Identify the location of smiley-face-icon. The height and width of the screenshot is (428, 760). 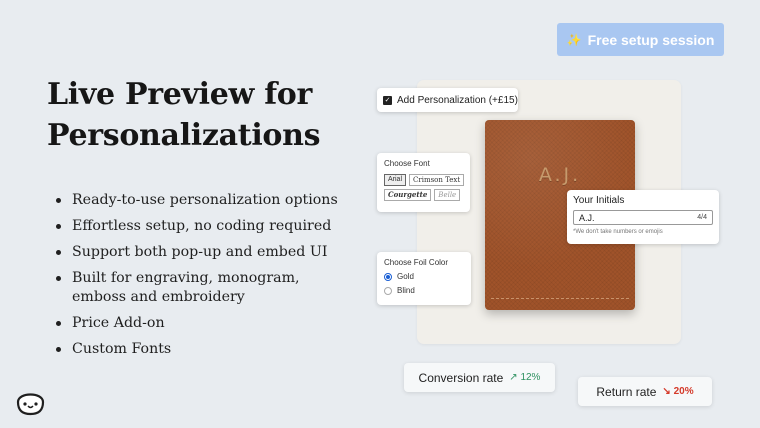
(30, 404).